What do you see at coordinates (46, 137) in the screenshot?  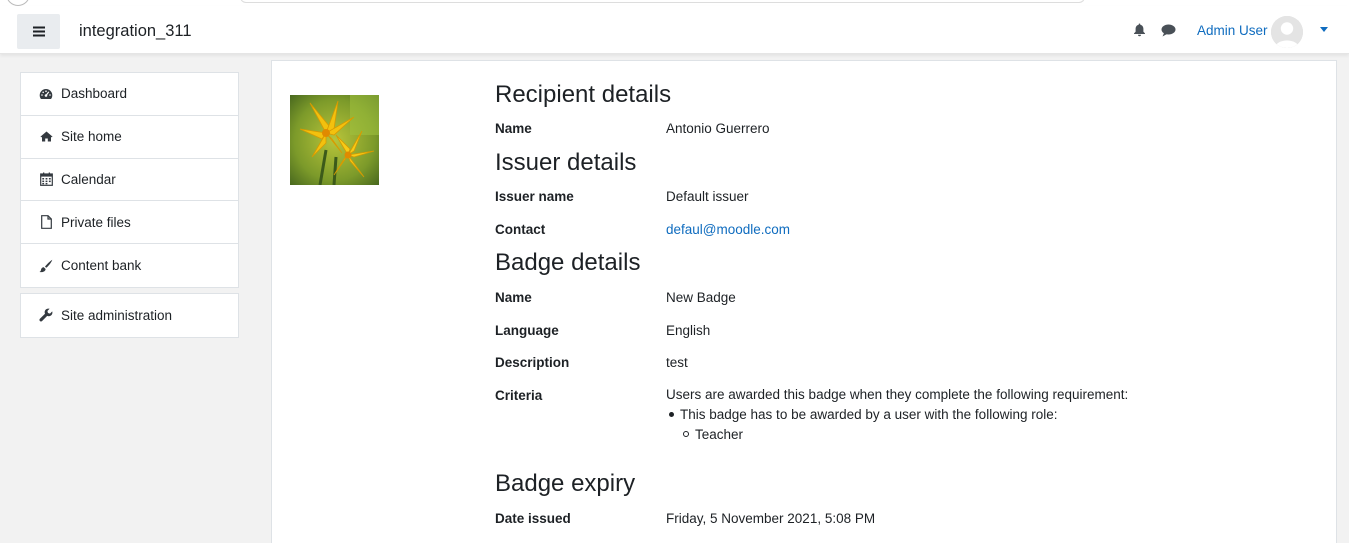 I see `home-icon` at bounding box center [46, 137].